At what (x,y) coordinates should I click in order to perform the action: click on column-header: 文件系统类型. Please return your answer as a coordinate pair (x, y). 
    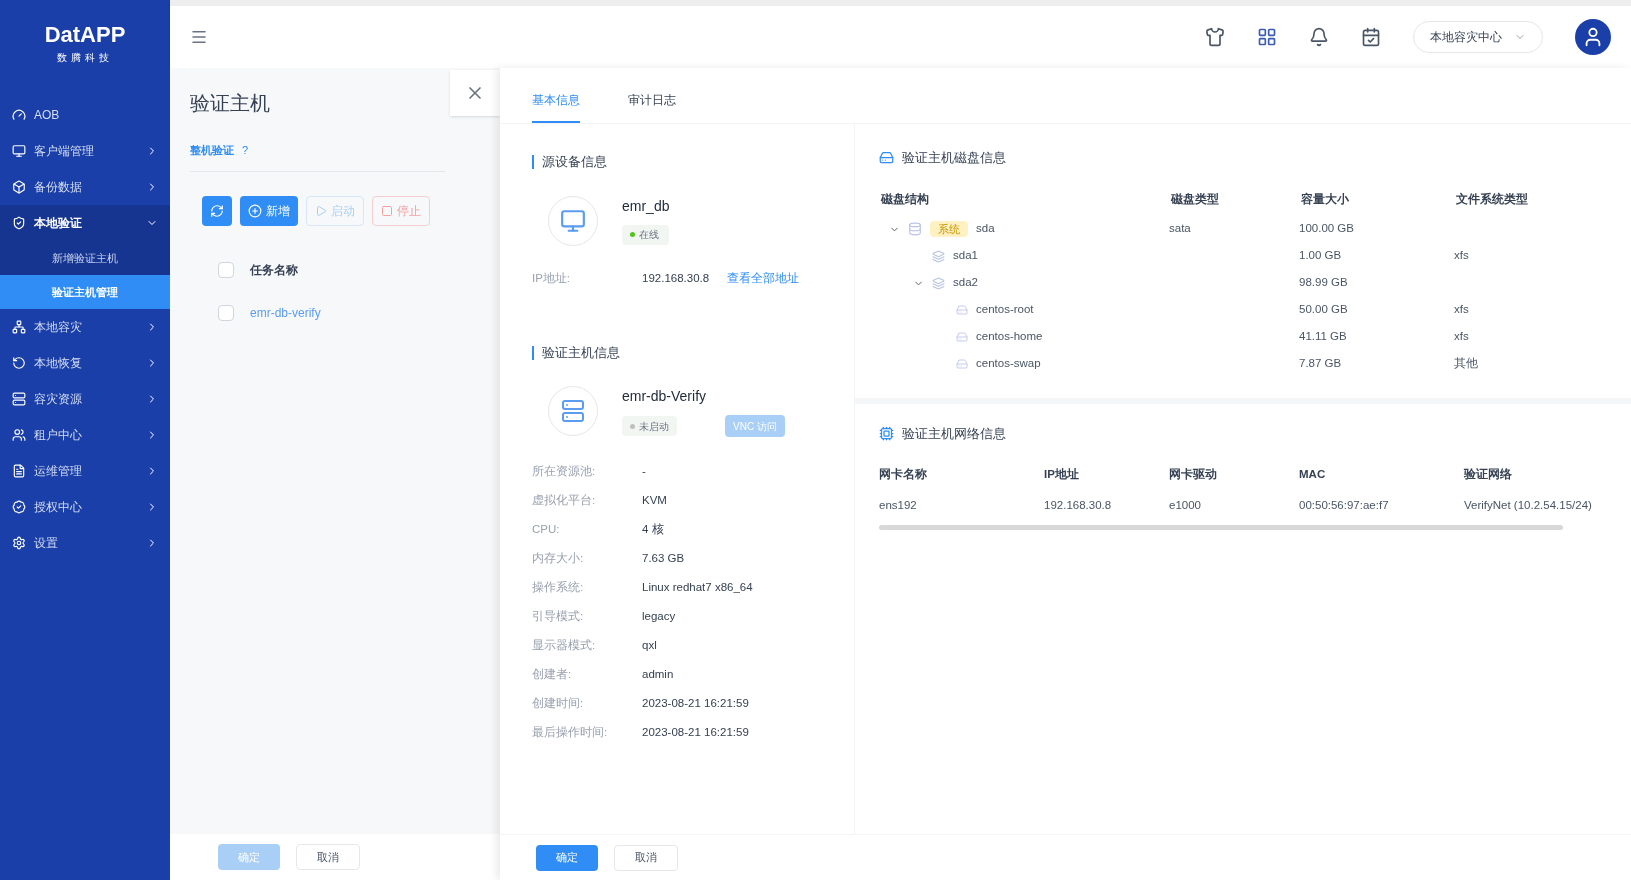
    Looking at the image, I should click on (1491, 199).